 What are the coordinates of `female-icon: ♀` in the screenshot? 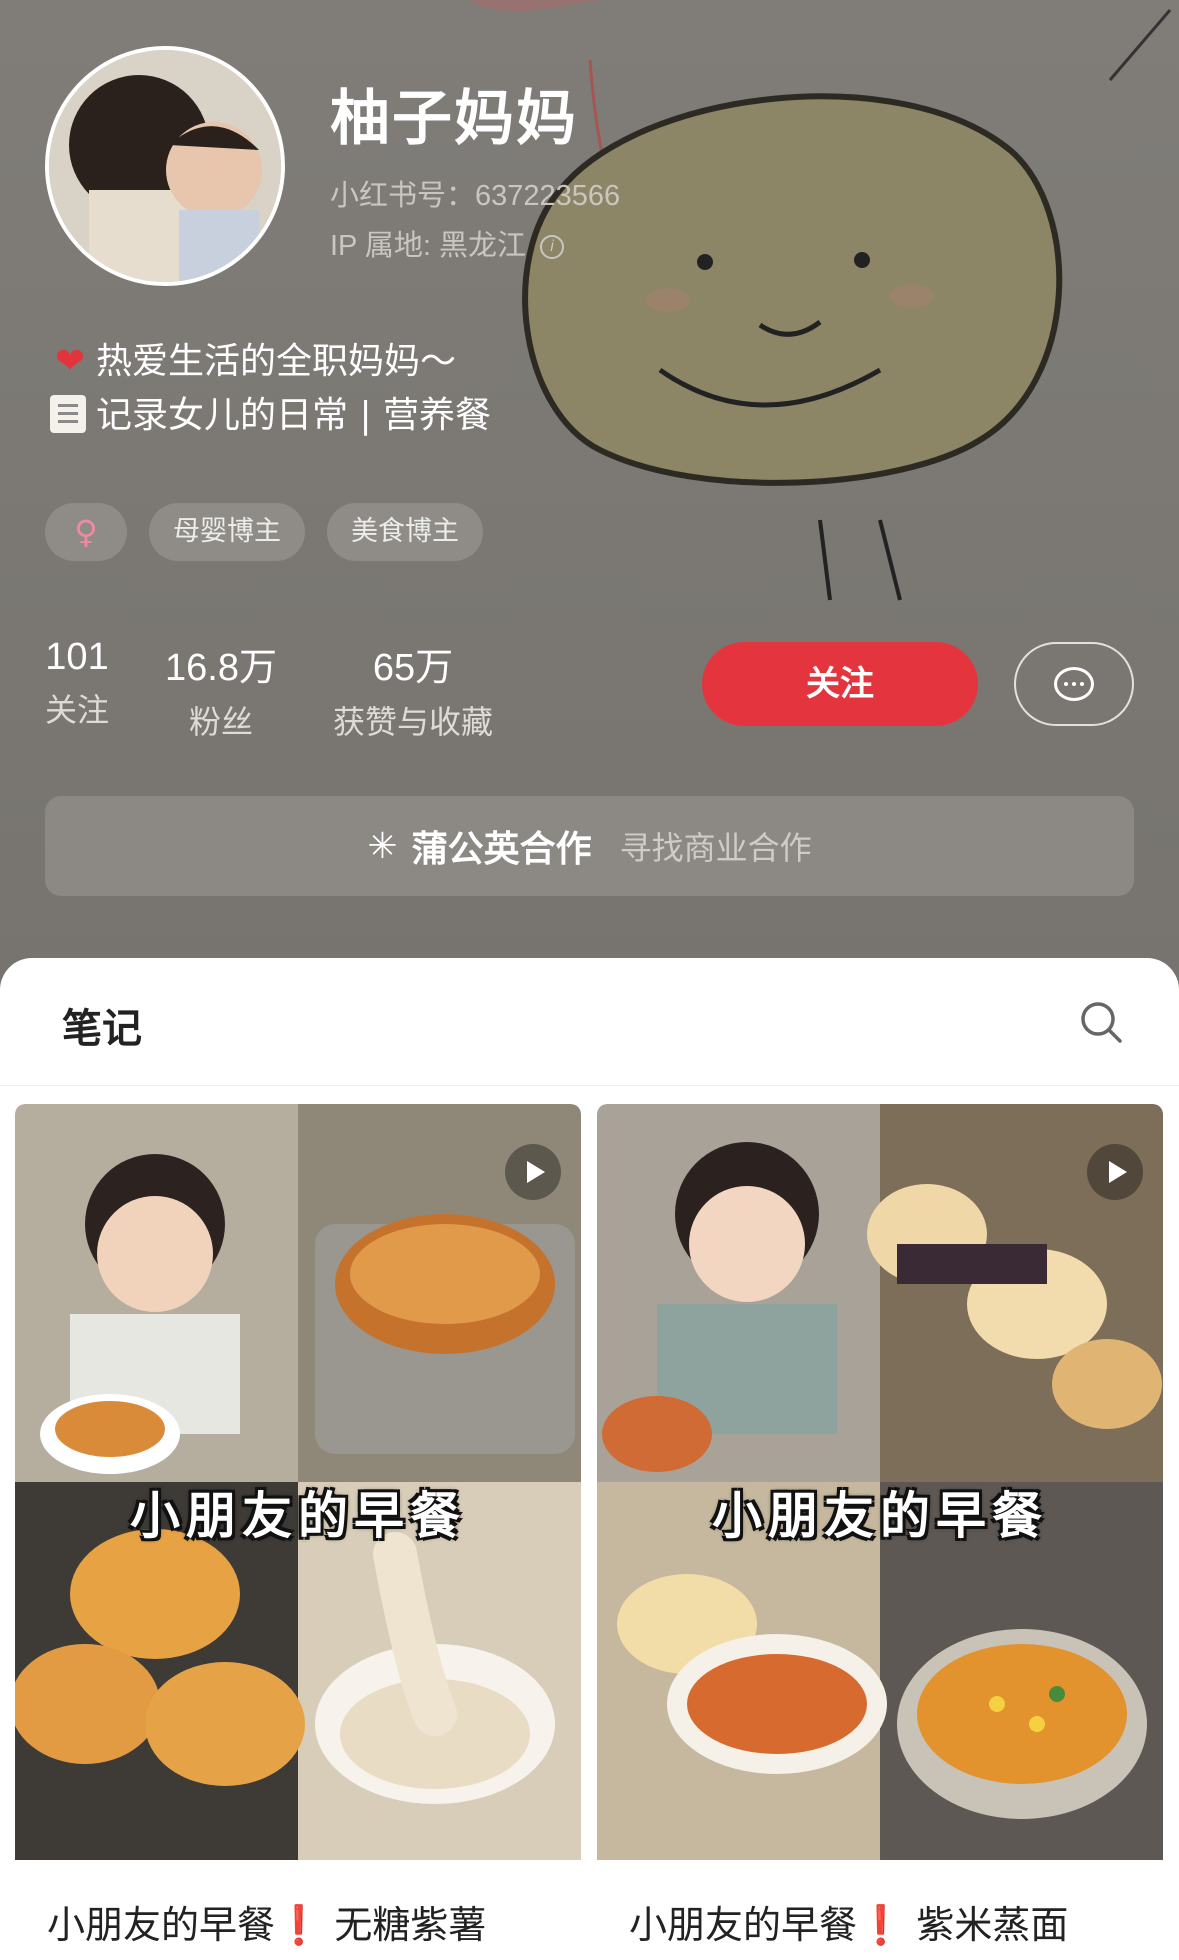 It's located at (86, 532).